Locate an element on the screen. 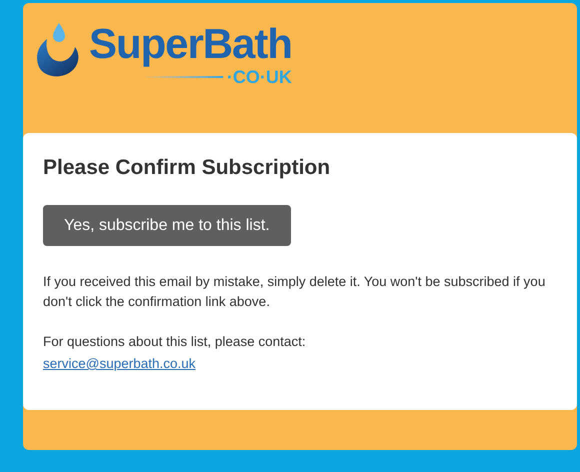 The height and width of the screenshot is (472, 580). email-link: service@superbath.co.uk is located at coordinates (119, 363).